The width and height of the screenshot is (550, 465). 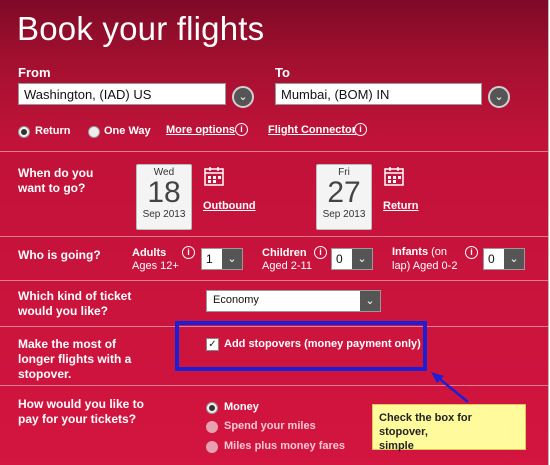 I want to click on infants-sub: lap) Aged 0-2, so click(x=425, y=266).